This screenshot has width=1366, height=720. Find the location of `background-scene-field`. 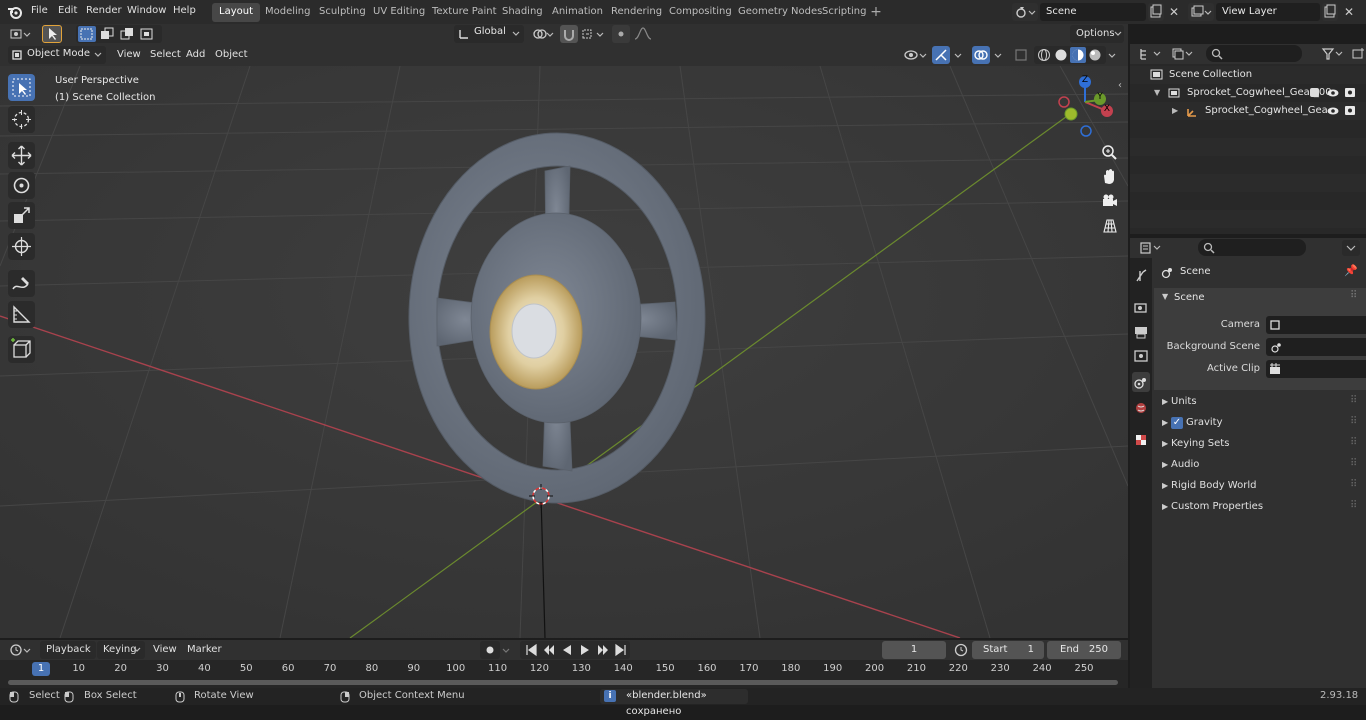

background-scene-field is located at coordinates (1316, 347).